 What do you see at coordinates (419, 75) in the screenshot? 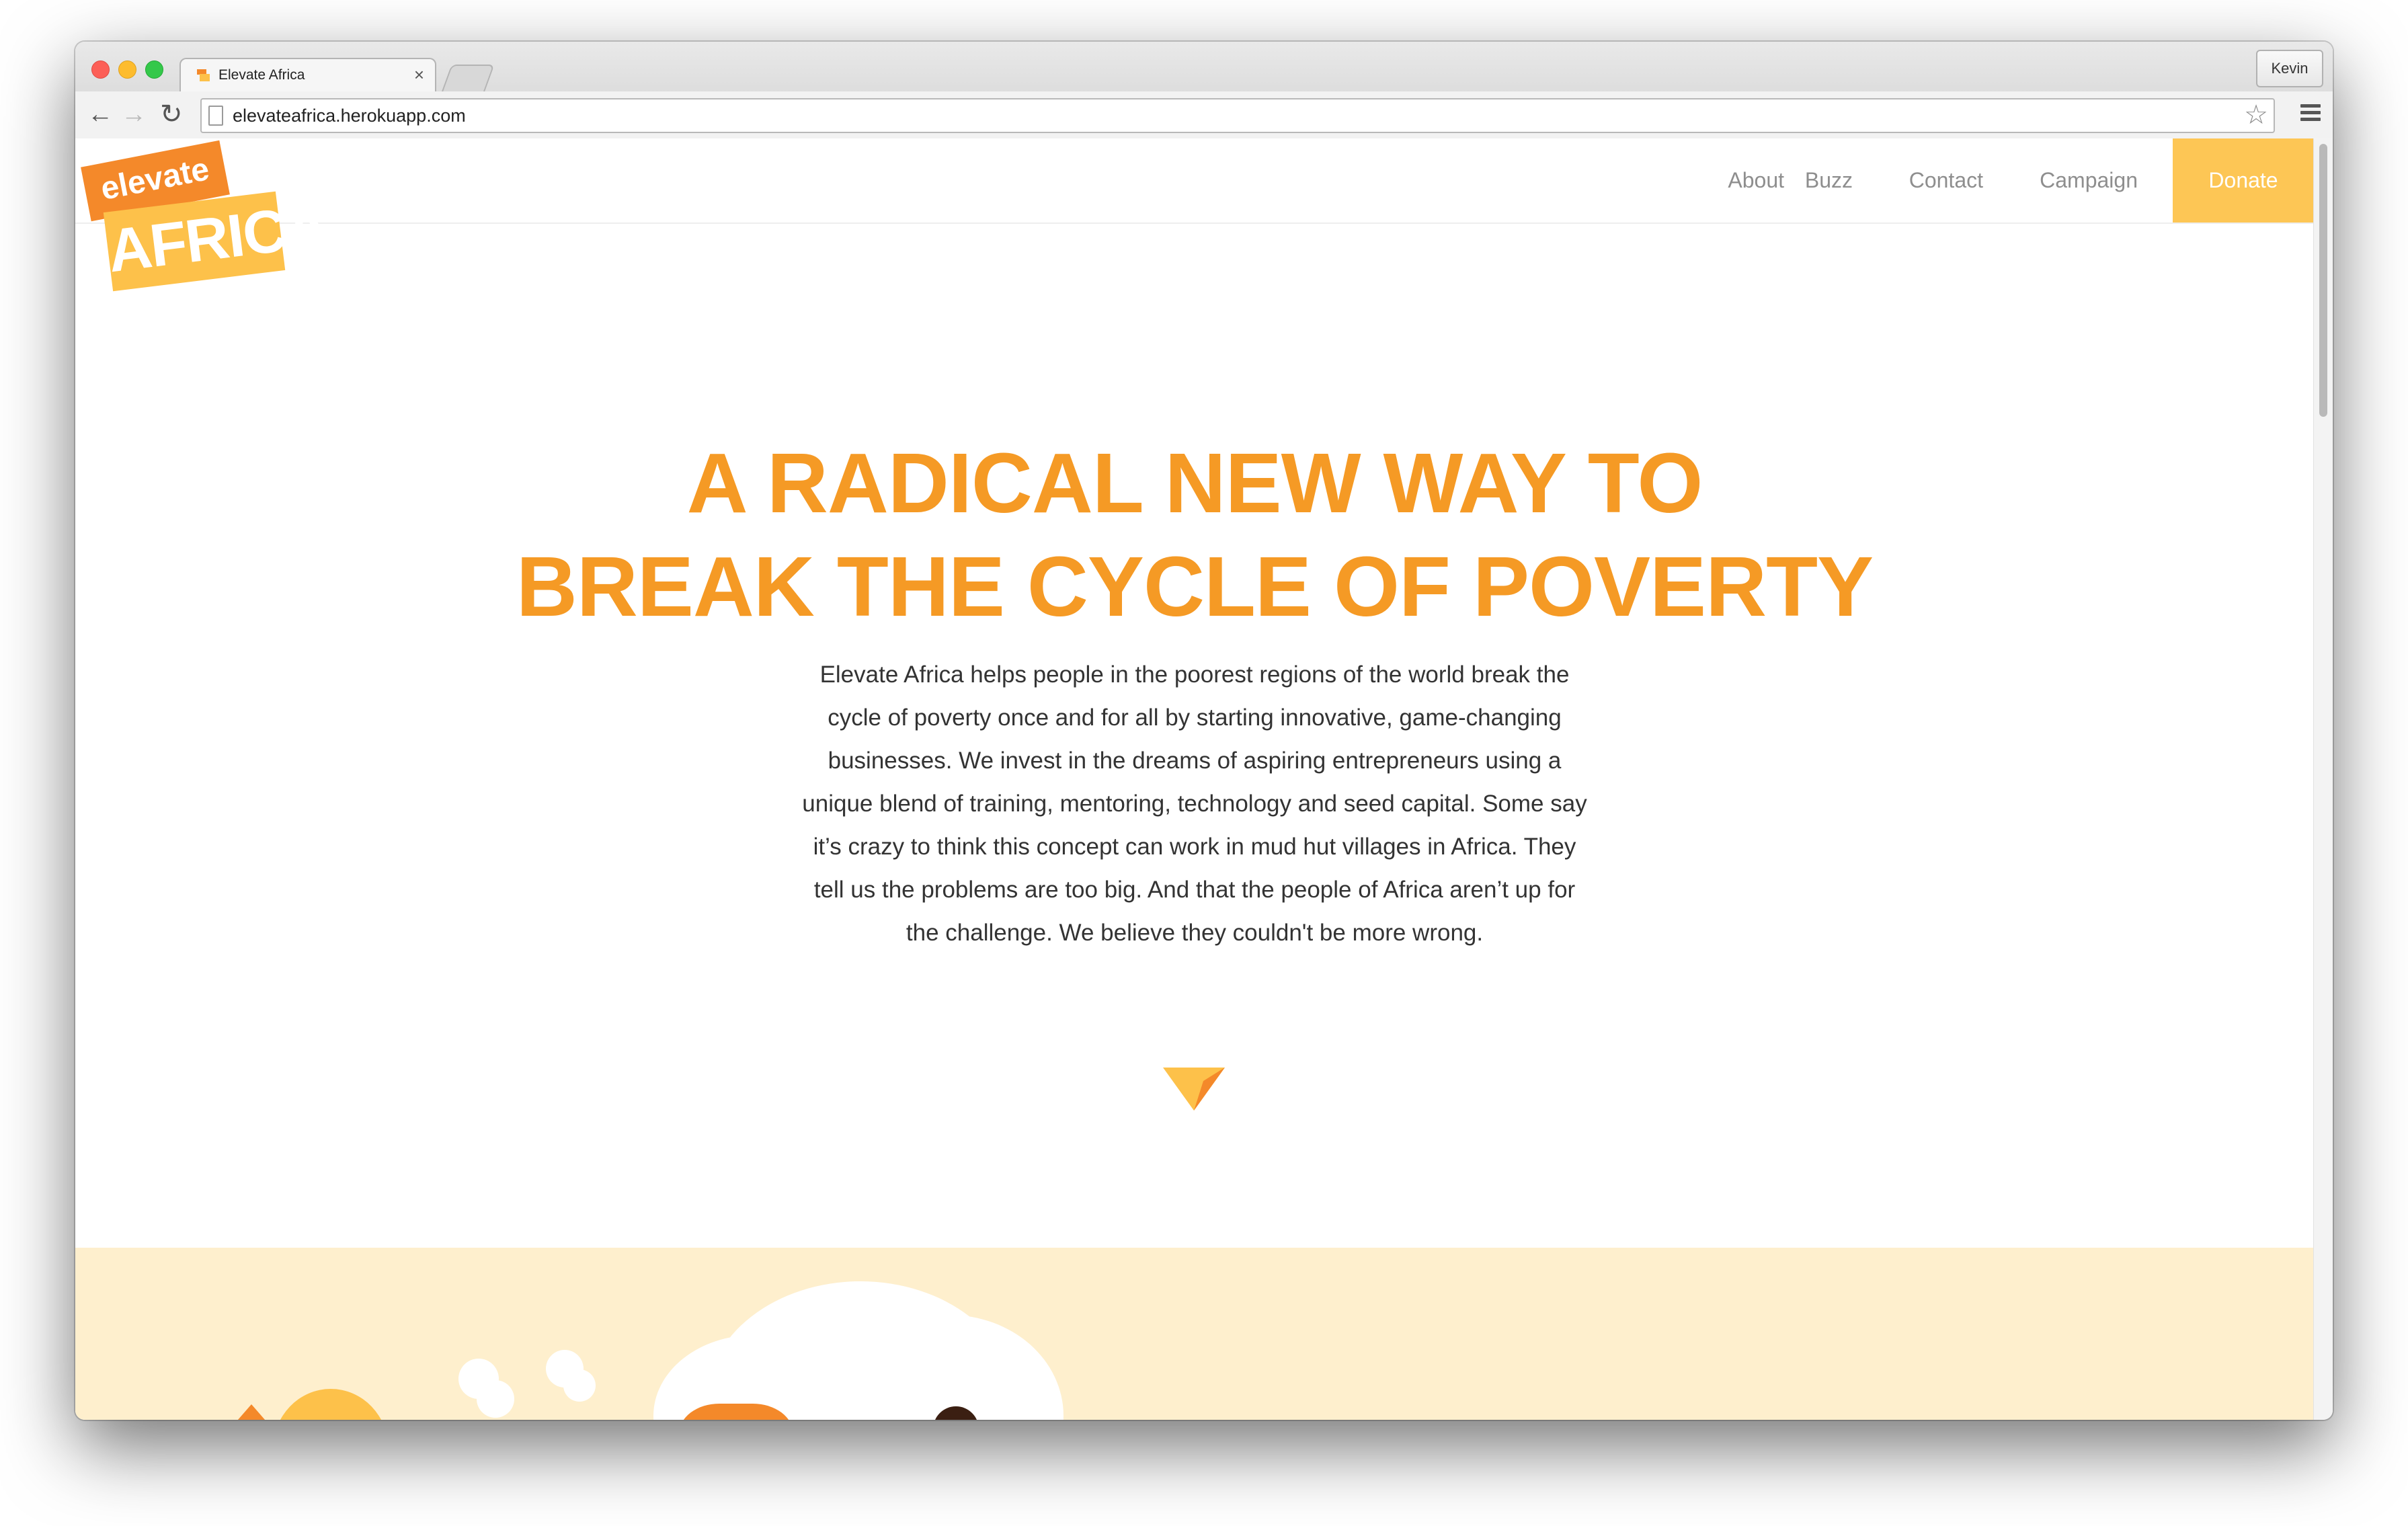
I see `tab-close-icon: ×` at bounding box center [419, 75].